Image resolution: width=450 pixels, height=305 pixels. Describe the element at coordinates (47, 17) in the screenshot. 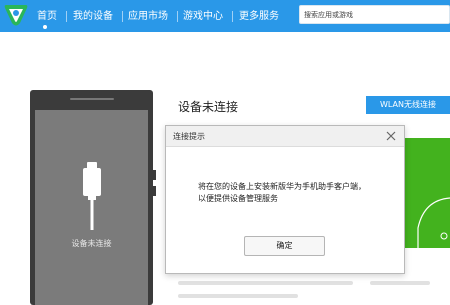

I see `nav-home: 首页` at that location.